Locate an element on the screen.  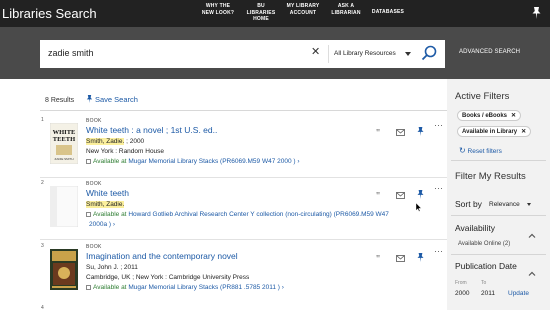
nav-line: HOME is located at coordinates (261, 19).